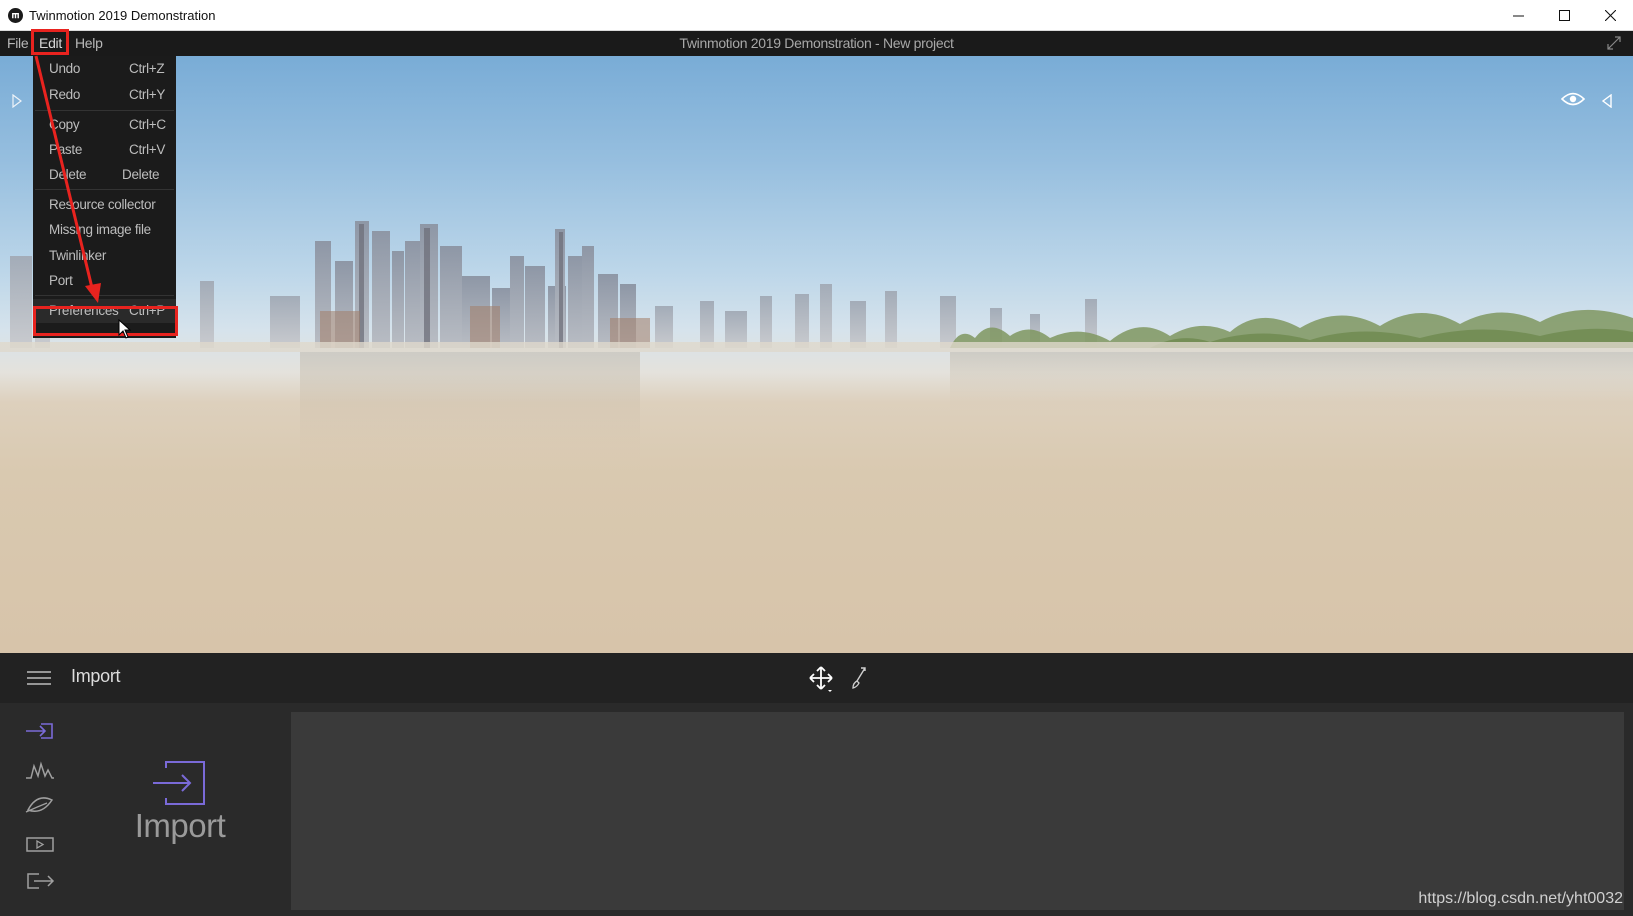  I want to click on close-icon, so click(1610, 15).